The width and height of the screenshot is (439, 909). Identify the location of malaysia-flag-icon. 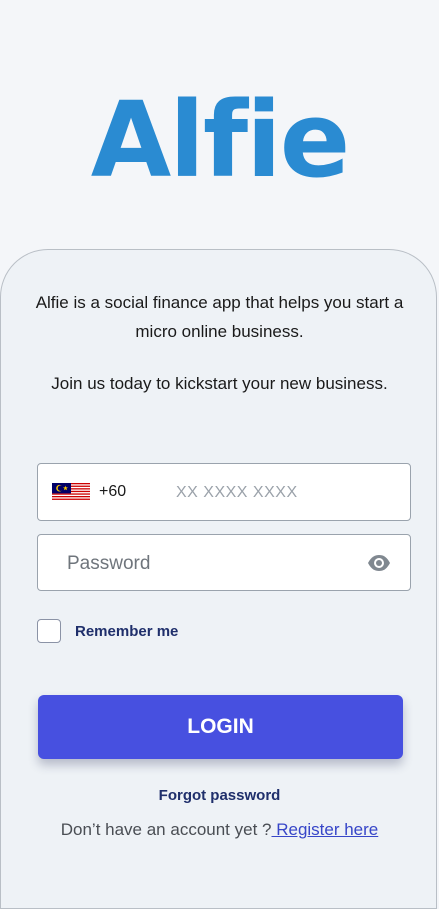
(71, 492).